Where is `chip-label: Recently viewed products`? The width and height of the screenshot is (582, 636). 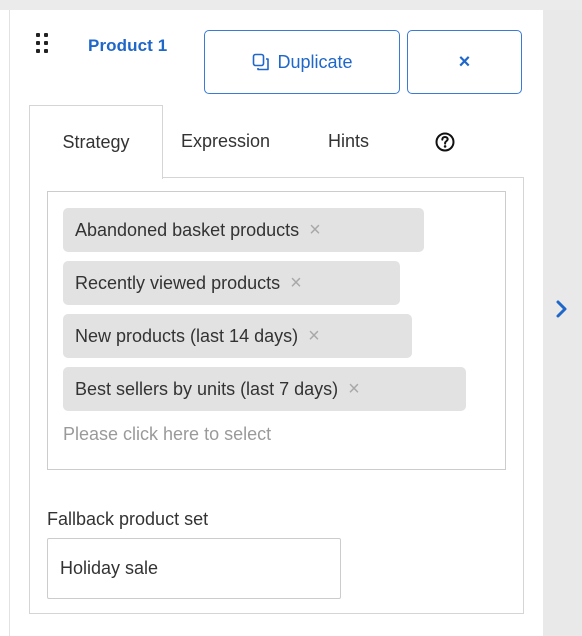 chip-label: Recently viewed products is located at coordinates (178, 282).